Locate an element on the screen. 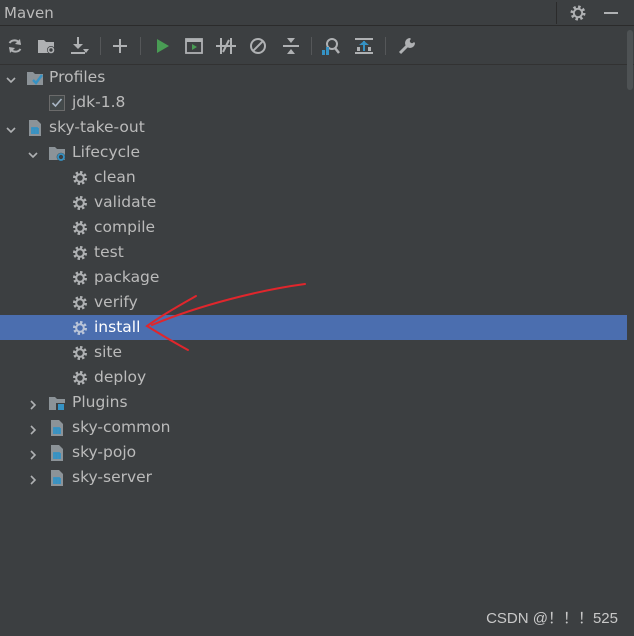 This screenshot has height=636, width=634. tree-node-module-sky-server: sky-server is located at coordinates (313, 477).